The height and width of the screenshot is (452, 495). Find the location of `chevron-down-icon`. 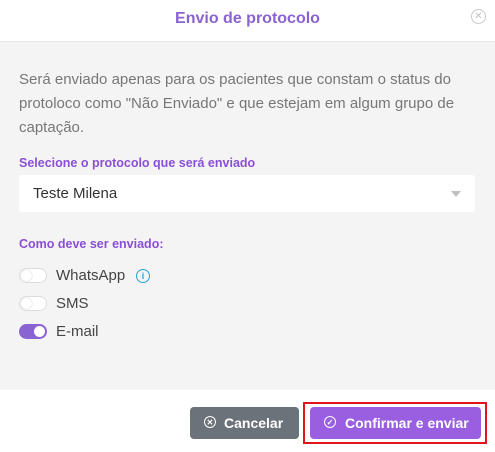

chevron-down-icon is located at coordinates (456, 194).